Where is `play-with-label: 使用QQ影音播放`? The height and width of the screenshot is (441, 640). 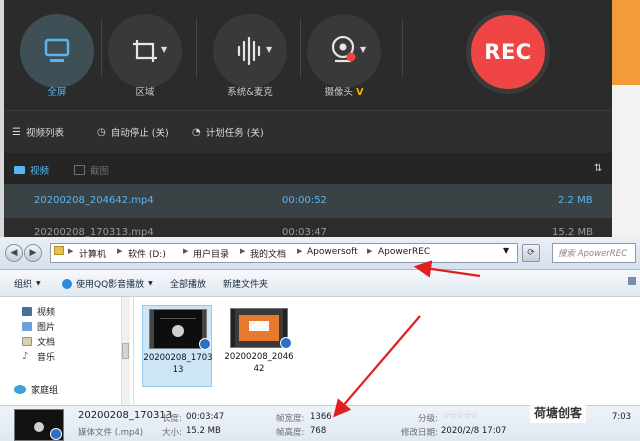
play-with-label: 使用QQ影音播放 is located at coordinates (110, 285).